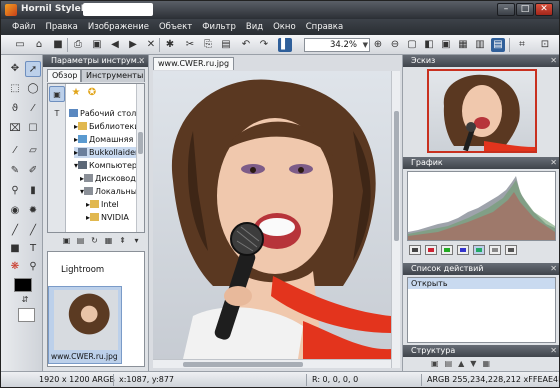  Describe the element at coordinates (113, 75) in the screenshot. I see `tab-tools: Инструменты` at that location.